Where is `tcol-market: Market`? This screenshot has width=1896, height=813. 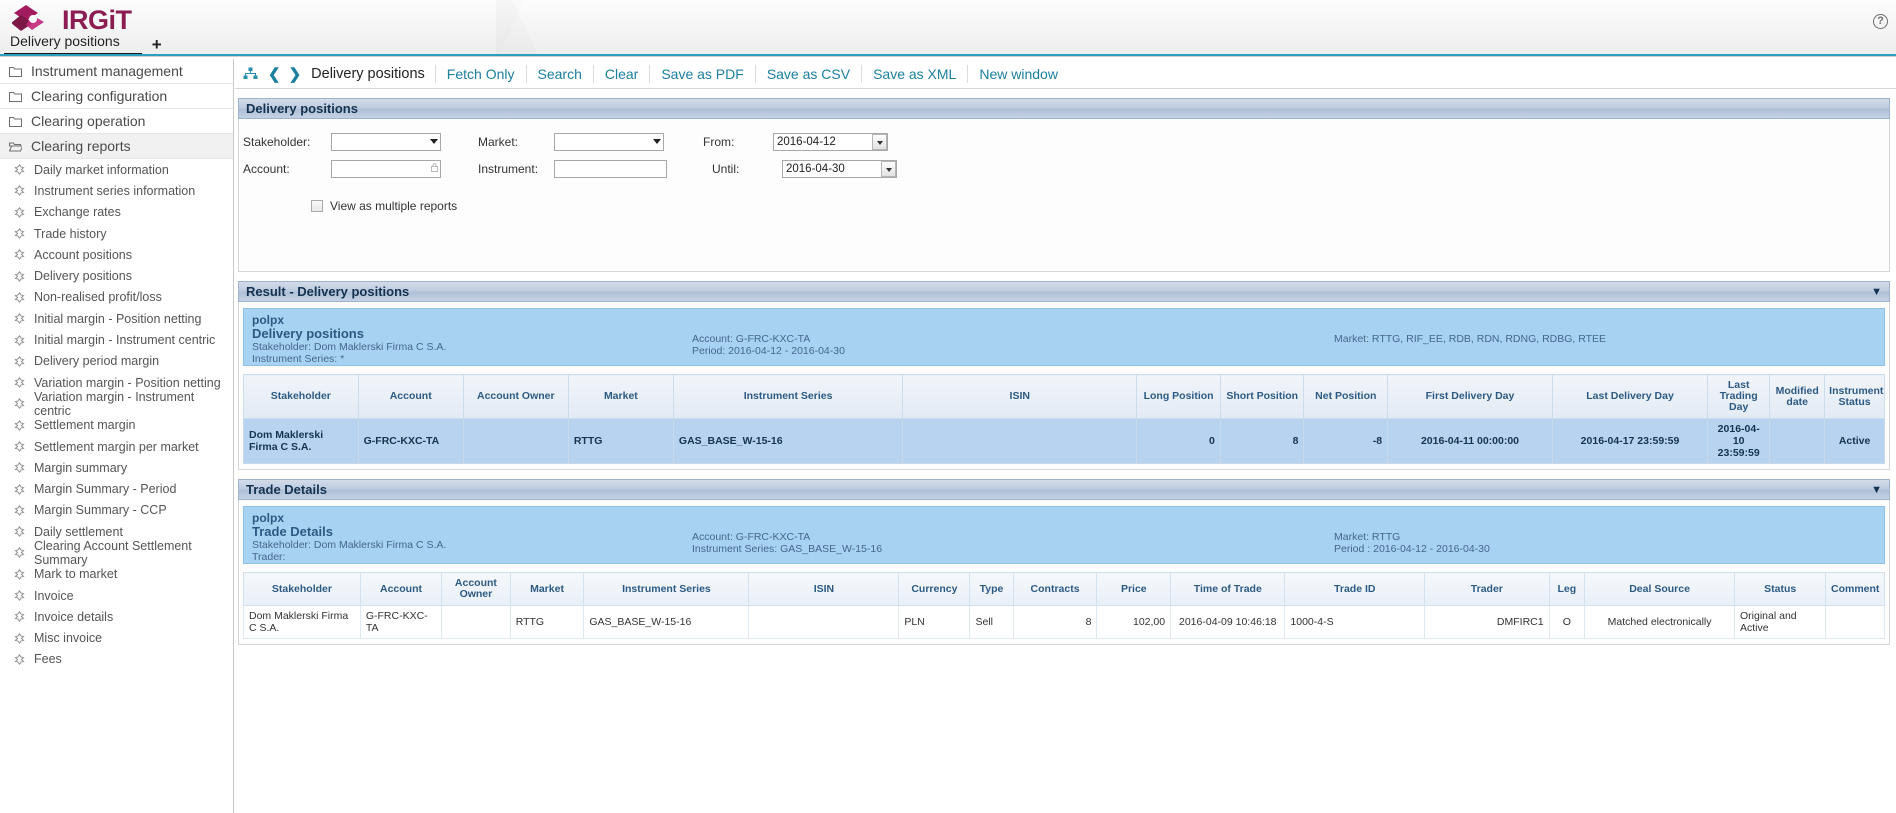
tcol-market: Market is located at coordinates (547, 589).